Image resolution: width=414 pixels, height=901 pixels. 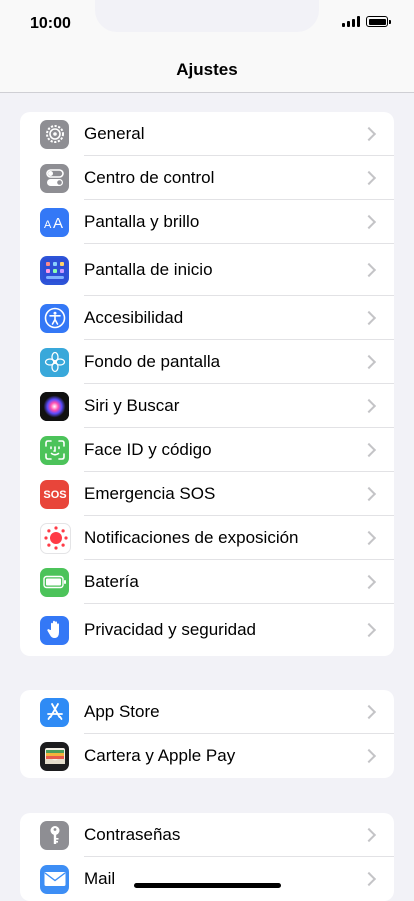 I want to click on signal-icon, so click(x=351, y=21).